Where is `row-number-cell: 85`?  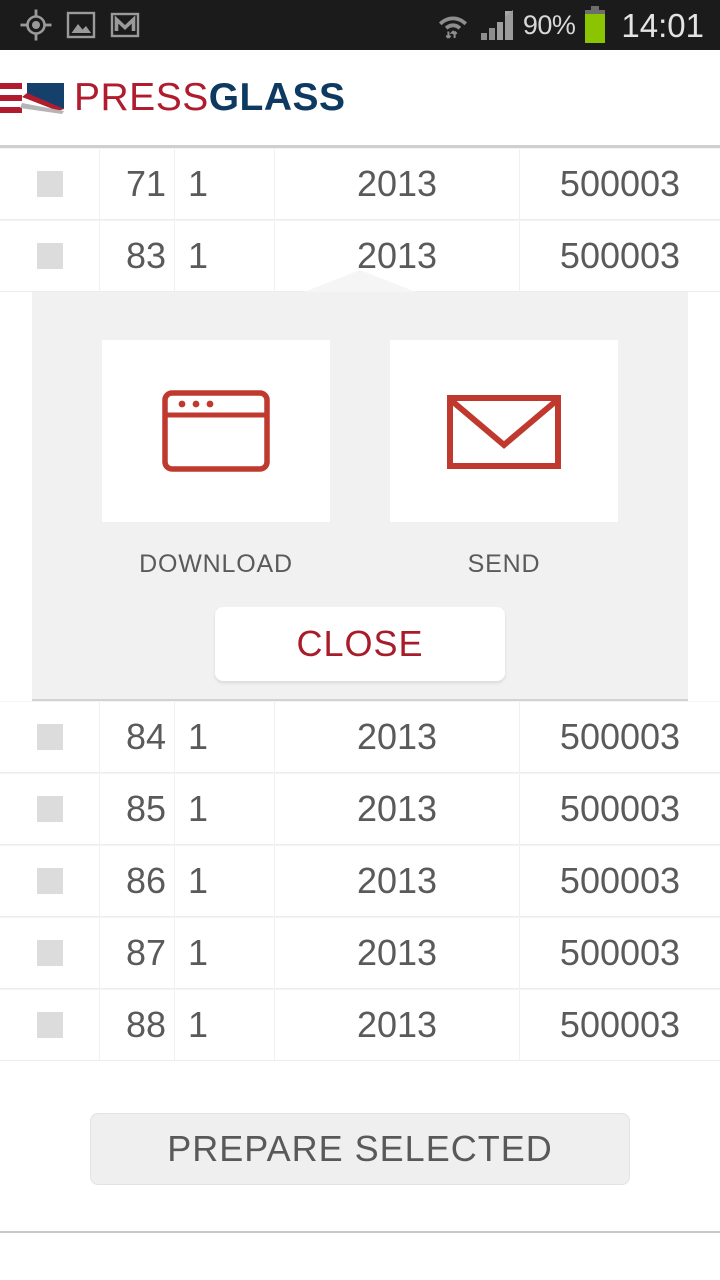
row-number-cell: 85 is located at coordinates (137, 808).